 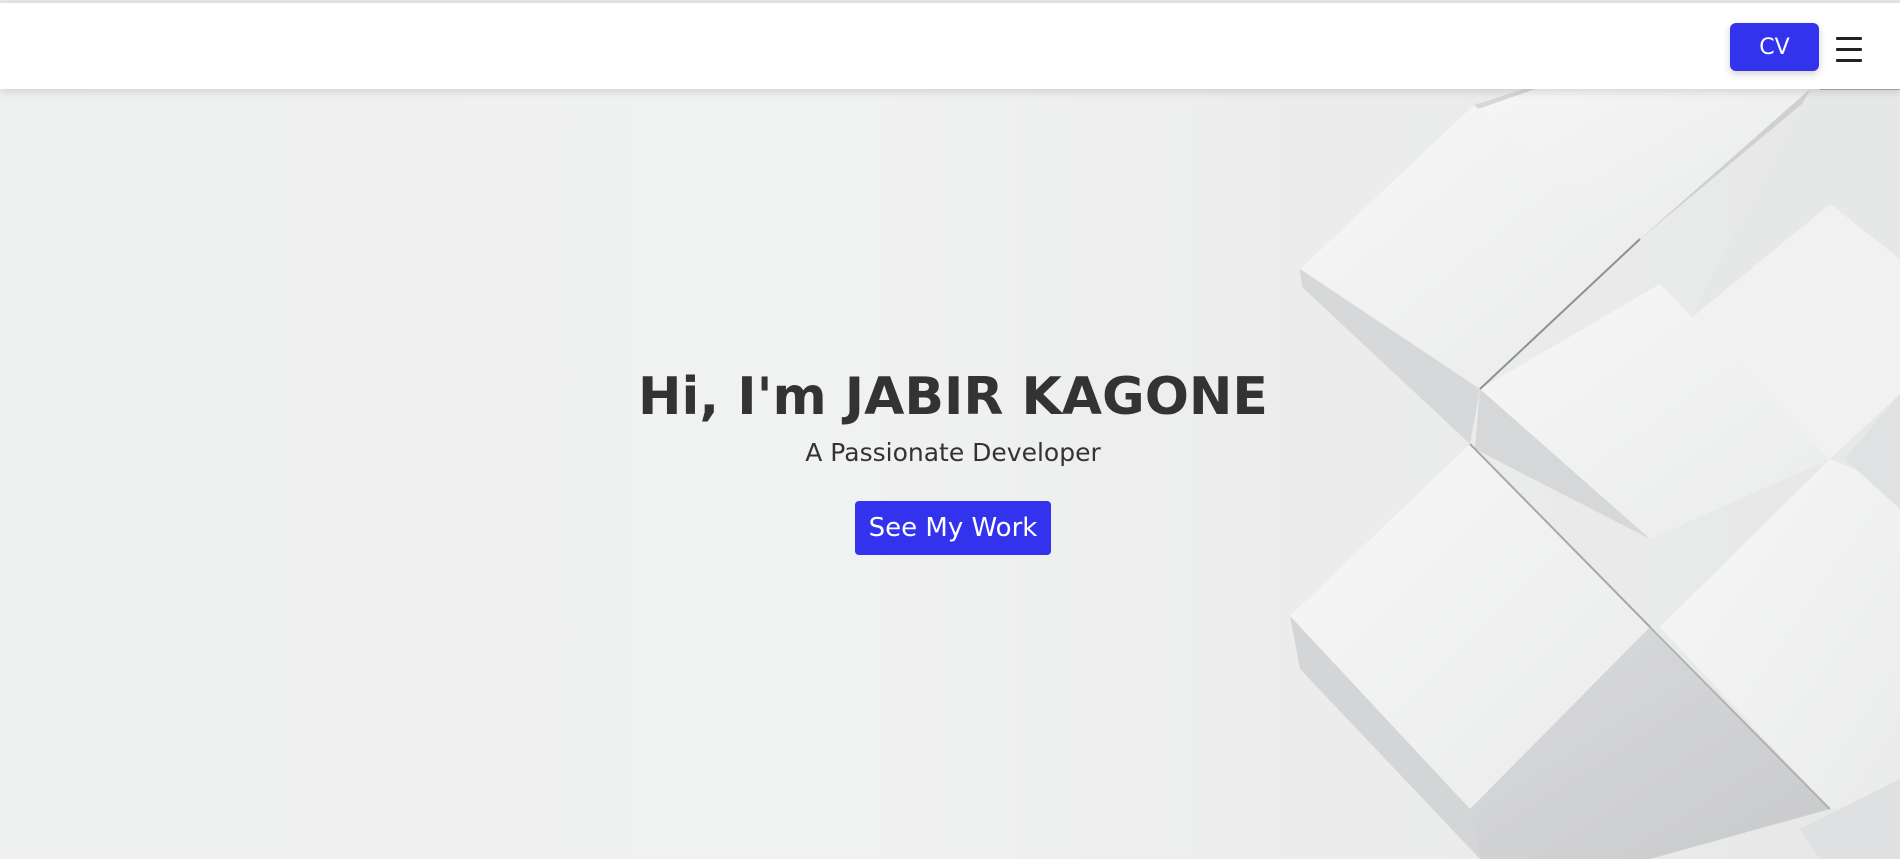 I want to click on hamburger-menu-icon, so click(x=1849, y=50).